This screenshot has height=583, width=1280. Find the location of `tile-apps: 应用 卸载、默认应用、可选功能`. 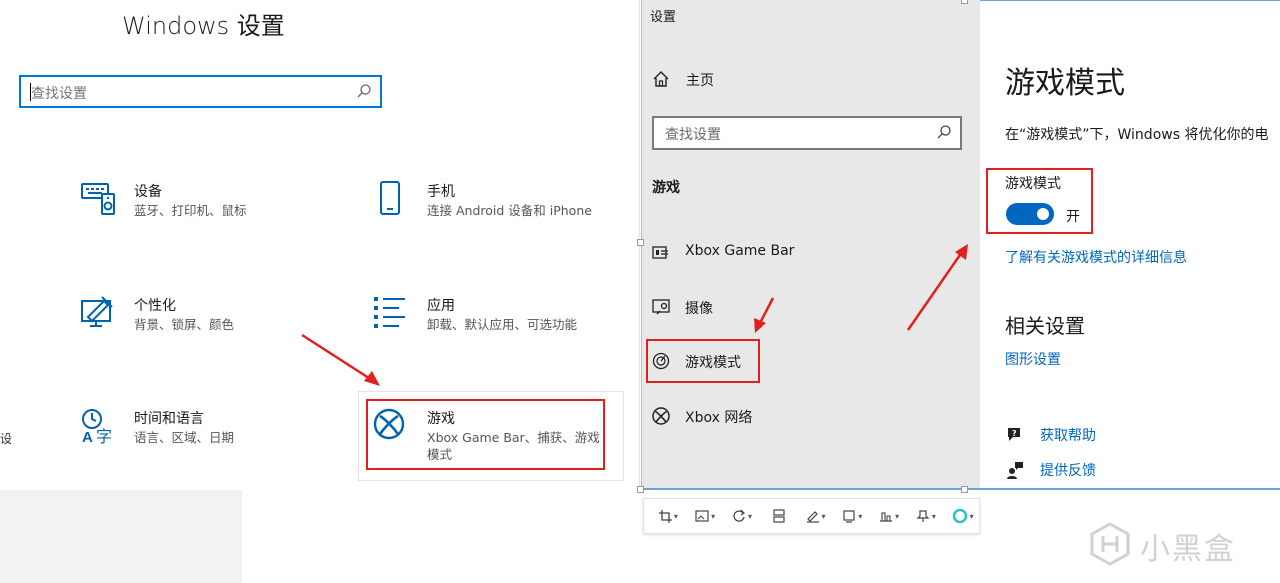

tile-apps: 应用 卸载、默认应用、可选功能 is located at coordinates (503, 335).